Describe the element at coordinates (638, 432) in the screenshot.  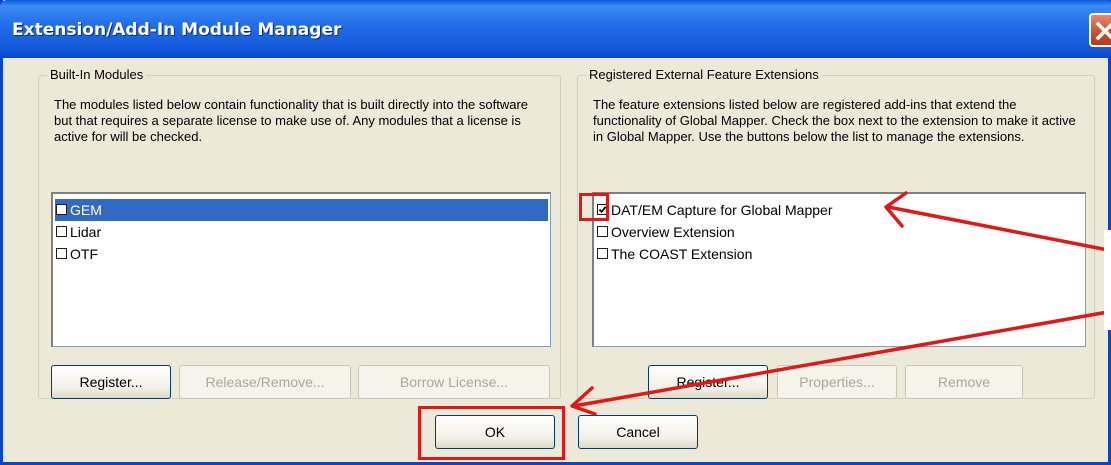
I see `cancel-button: Cancel` at that location.